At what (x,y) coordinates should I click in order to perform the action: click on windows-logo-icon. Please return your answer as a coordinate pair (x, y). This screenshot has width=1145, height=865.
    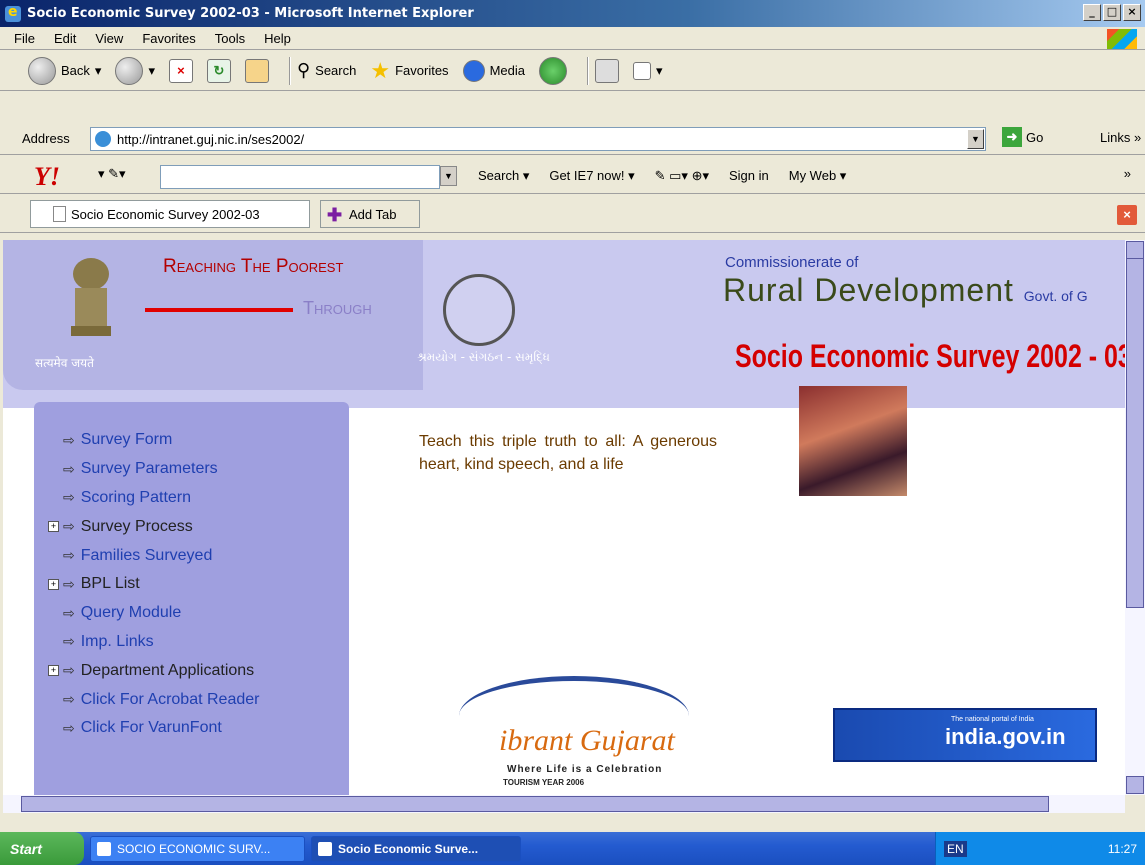
    Looking at the image, I should click on (1122, 39).